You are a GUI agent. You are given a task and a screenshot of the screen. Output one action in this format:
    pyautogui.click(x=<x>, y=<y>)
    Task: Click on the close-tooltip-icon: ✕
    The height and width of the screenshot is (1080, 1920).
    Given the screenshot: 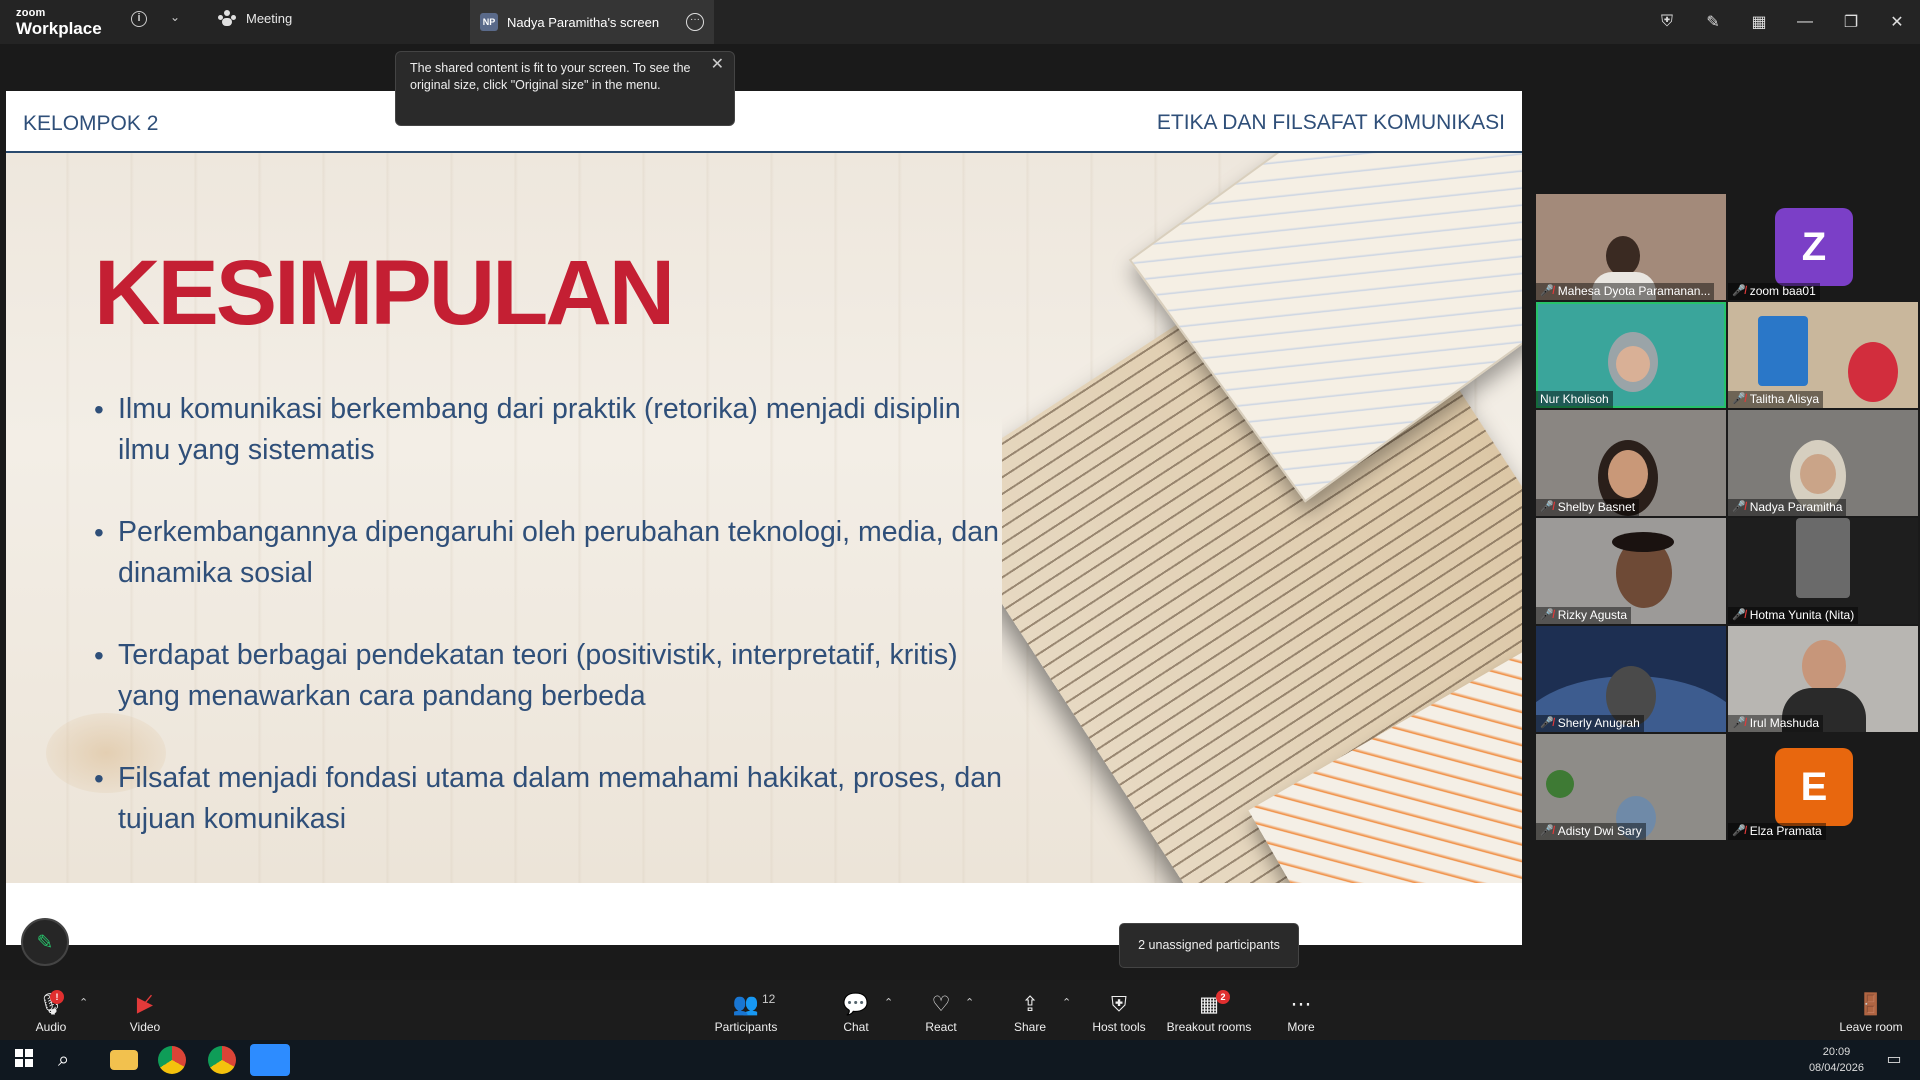 What is the action you would take?
    pyautogui.click(x=717, y=64)
    